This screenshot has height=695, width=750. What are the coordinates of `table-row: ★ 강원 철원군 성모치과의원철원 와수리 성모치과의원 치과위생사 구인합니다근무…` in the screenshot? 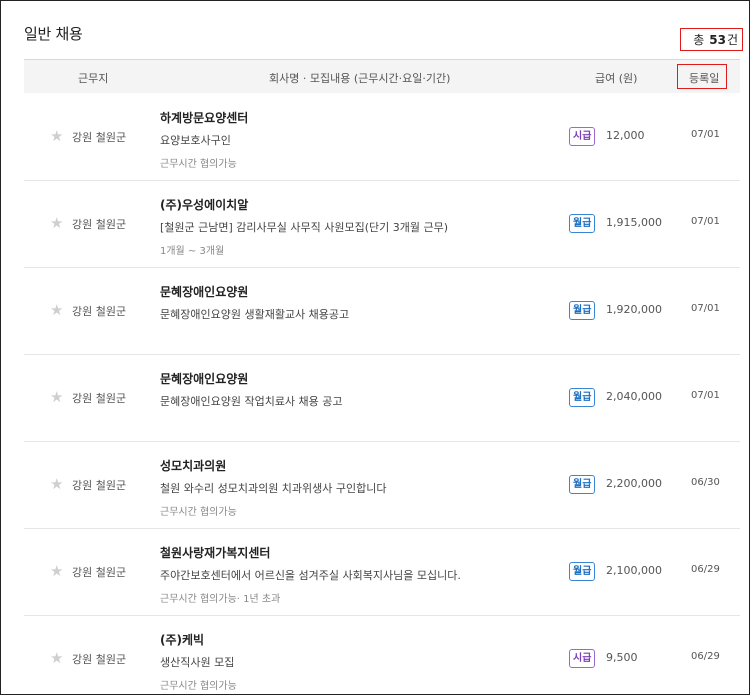 It's located at (382, 485).